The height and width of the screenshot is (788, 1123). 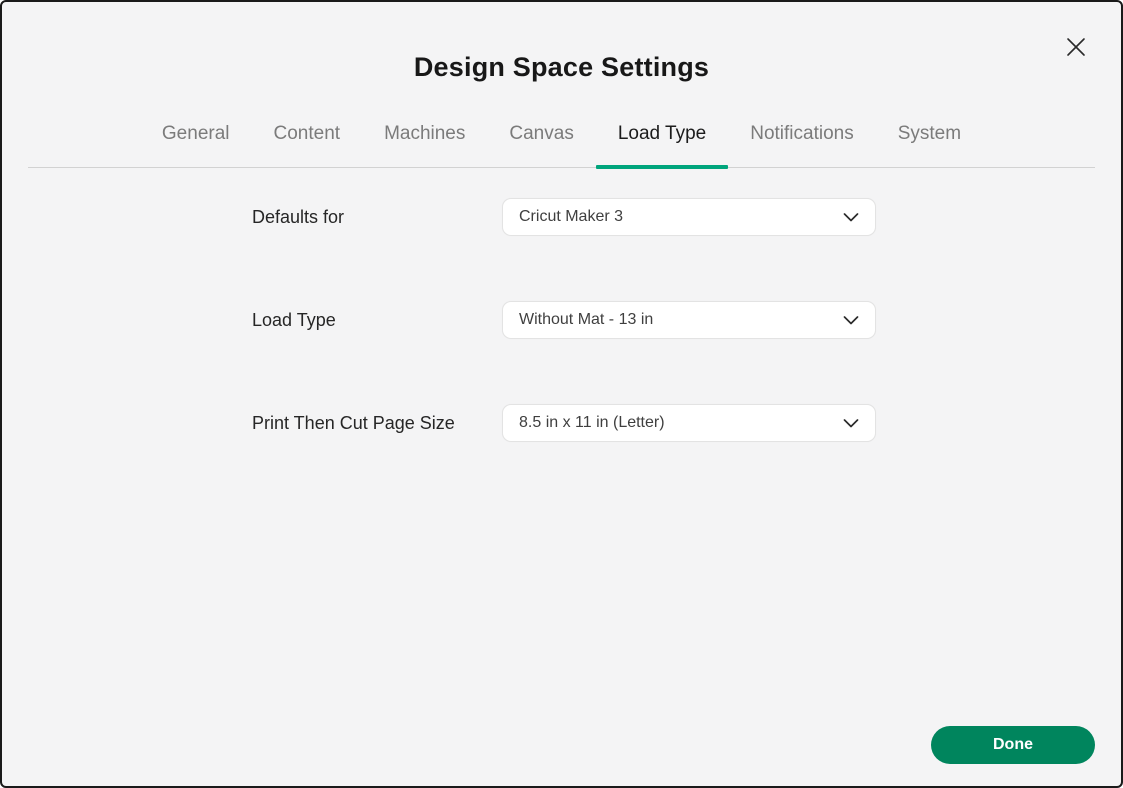 I want to click on load-type-selected-value: Without Mat - 13 in, so click(x=586, y=319).